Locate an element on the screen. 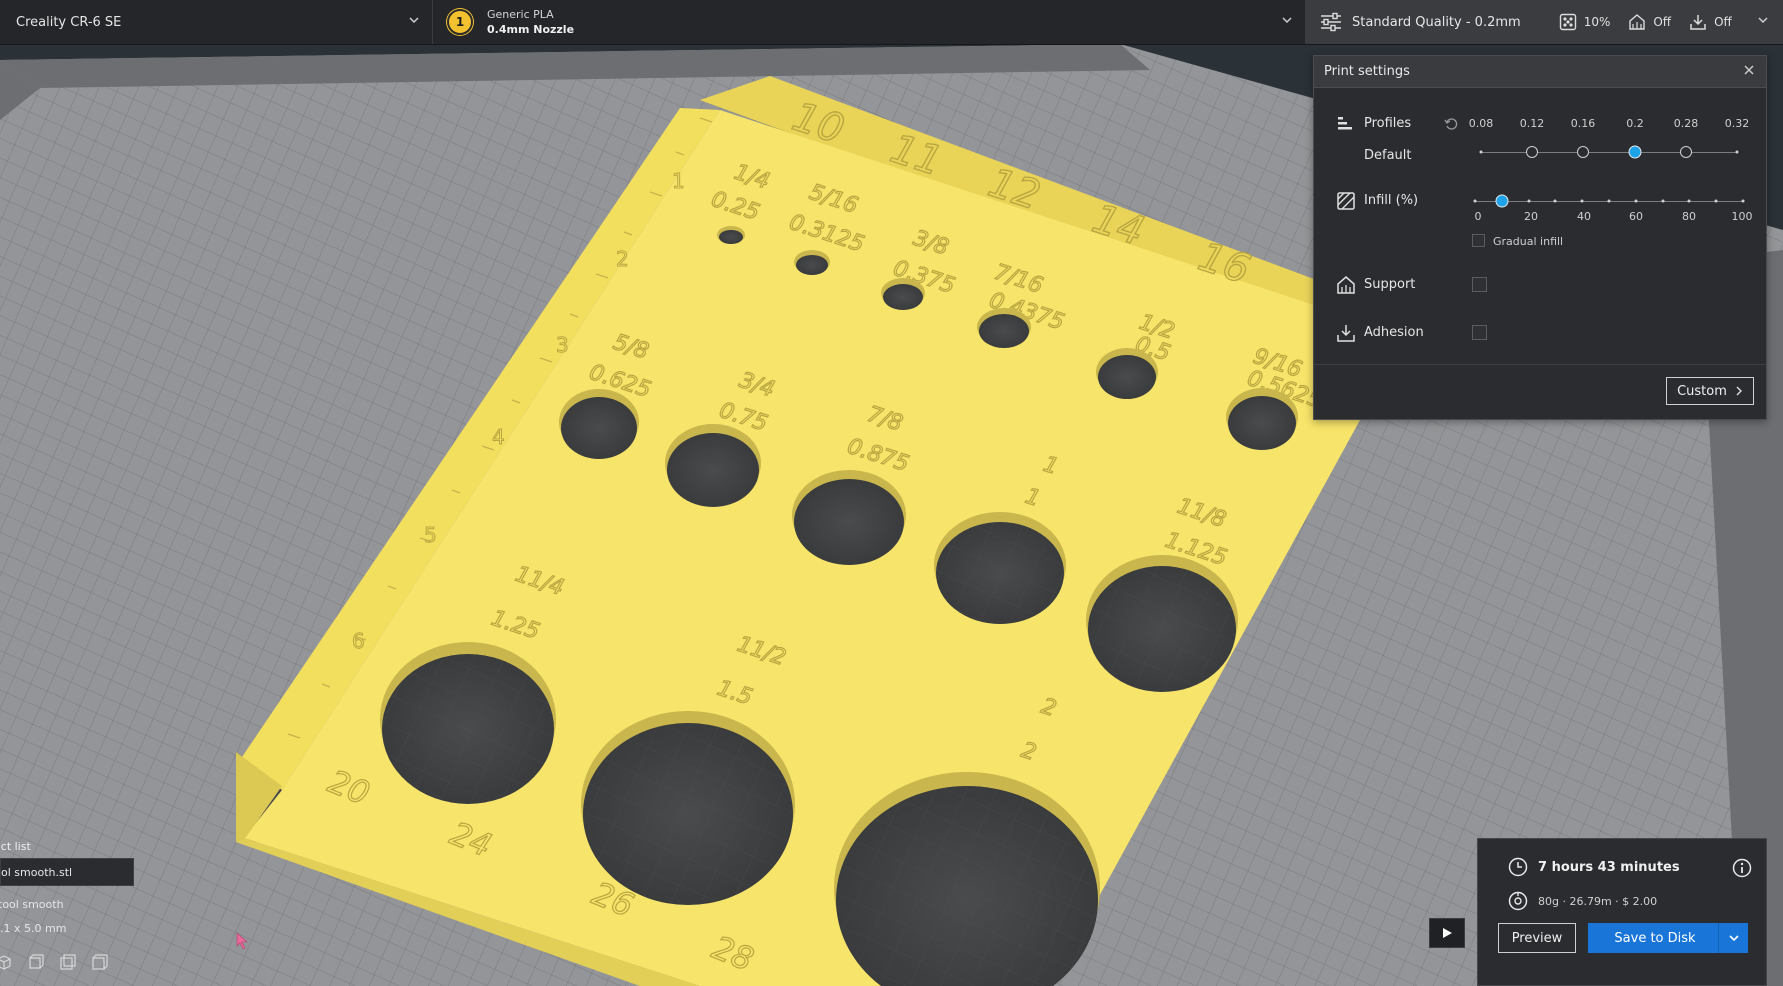 This screenshot has width=1783, height=986. ruler-number: 4 is located at coordinates (498, 437).